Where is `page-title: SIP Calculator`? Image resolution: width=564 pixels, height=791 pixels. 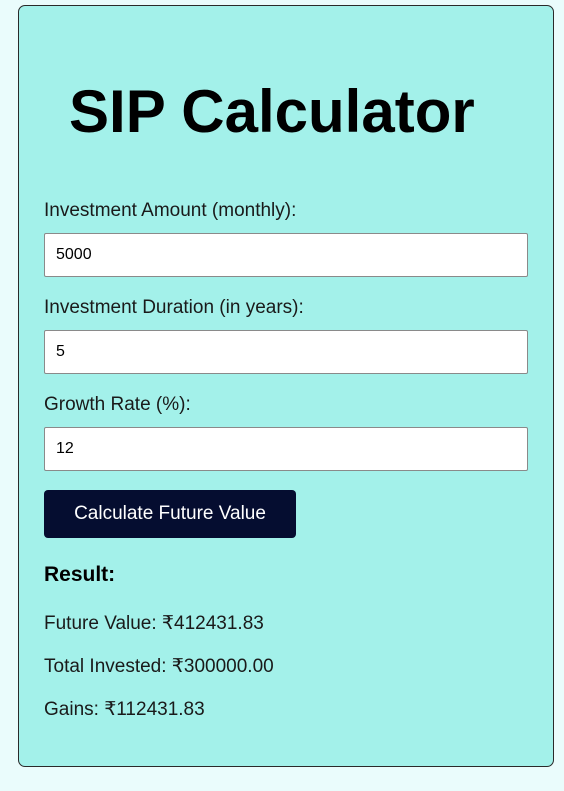 page-title: SIP Calculator is located at coordinates (272, 111).